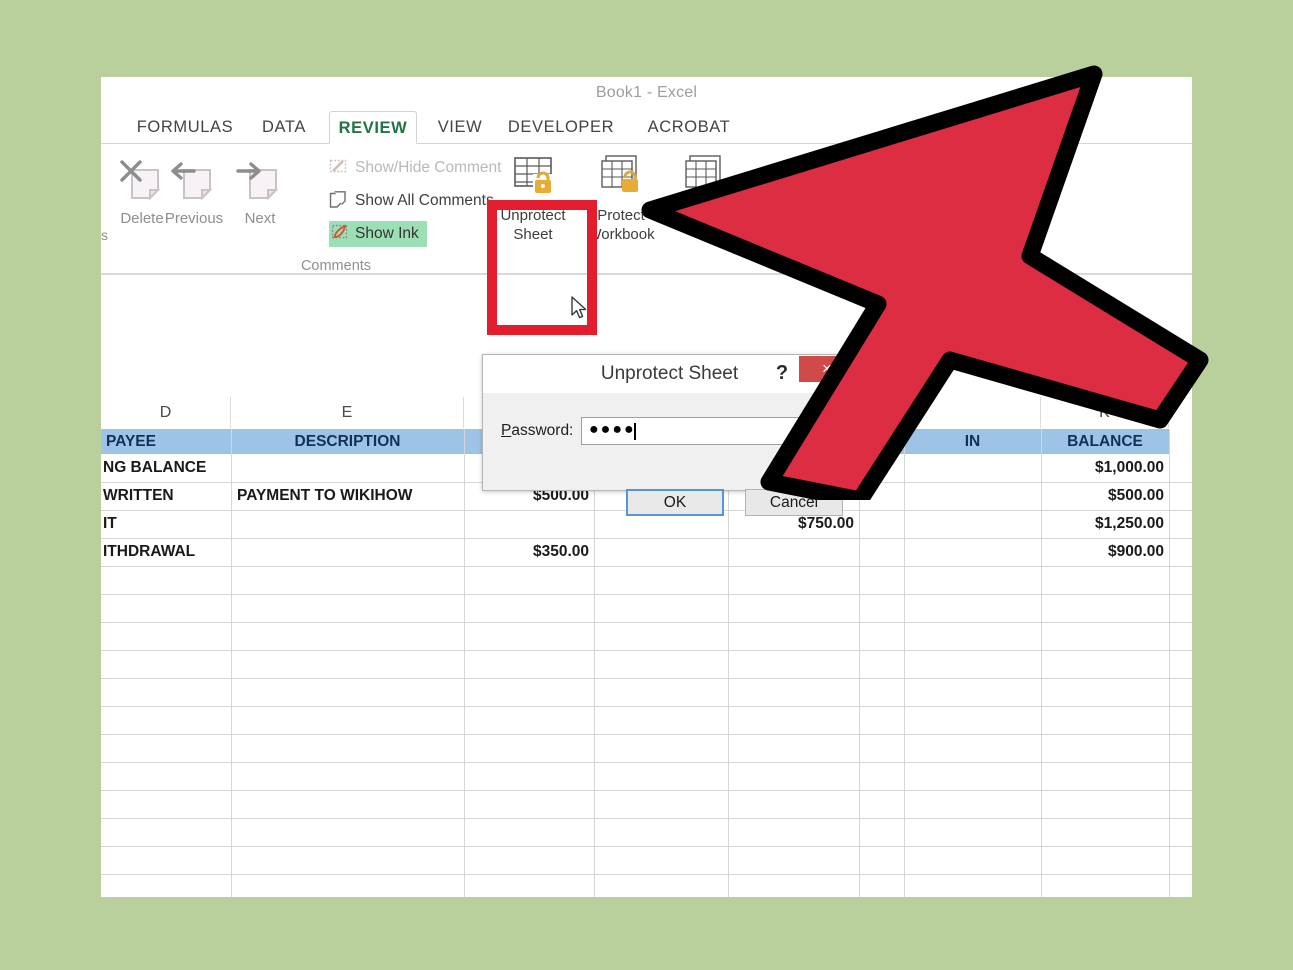 The height and width of the screenshot is (970, 1293). Describe the element at coordinates (646, 274) in the screenshot. I see `formula-bar-top-divider` at that location.